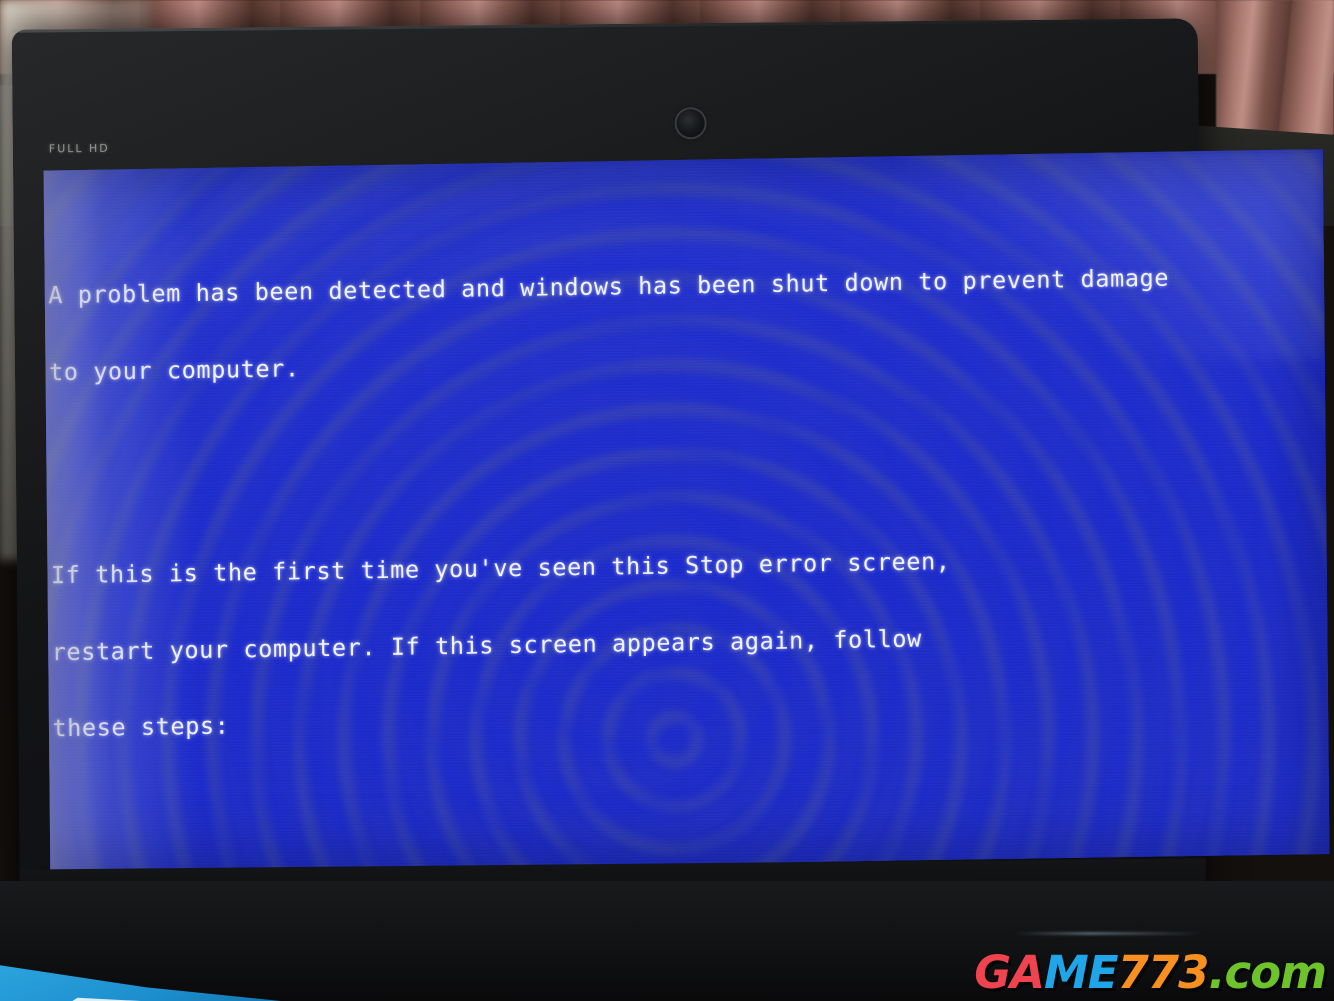 The height and width of the screenshot is (1001, 1334). What do you see at coordinates (1109, 933) in the screenshot?
I see `desk-highlight-streak` at bounding box center [1109, 933].